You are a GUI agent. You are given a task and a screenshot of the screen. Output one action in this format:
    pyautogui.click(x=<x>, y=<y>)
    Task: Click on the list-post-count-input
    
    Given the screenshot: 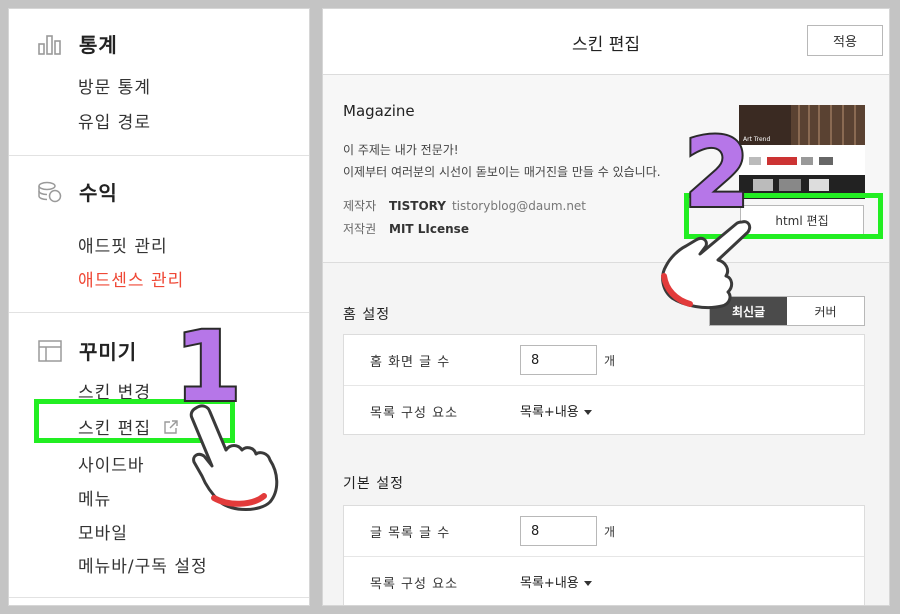 What is the action you would take?
    pyautogui.click(x=558, y=531)
    